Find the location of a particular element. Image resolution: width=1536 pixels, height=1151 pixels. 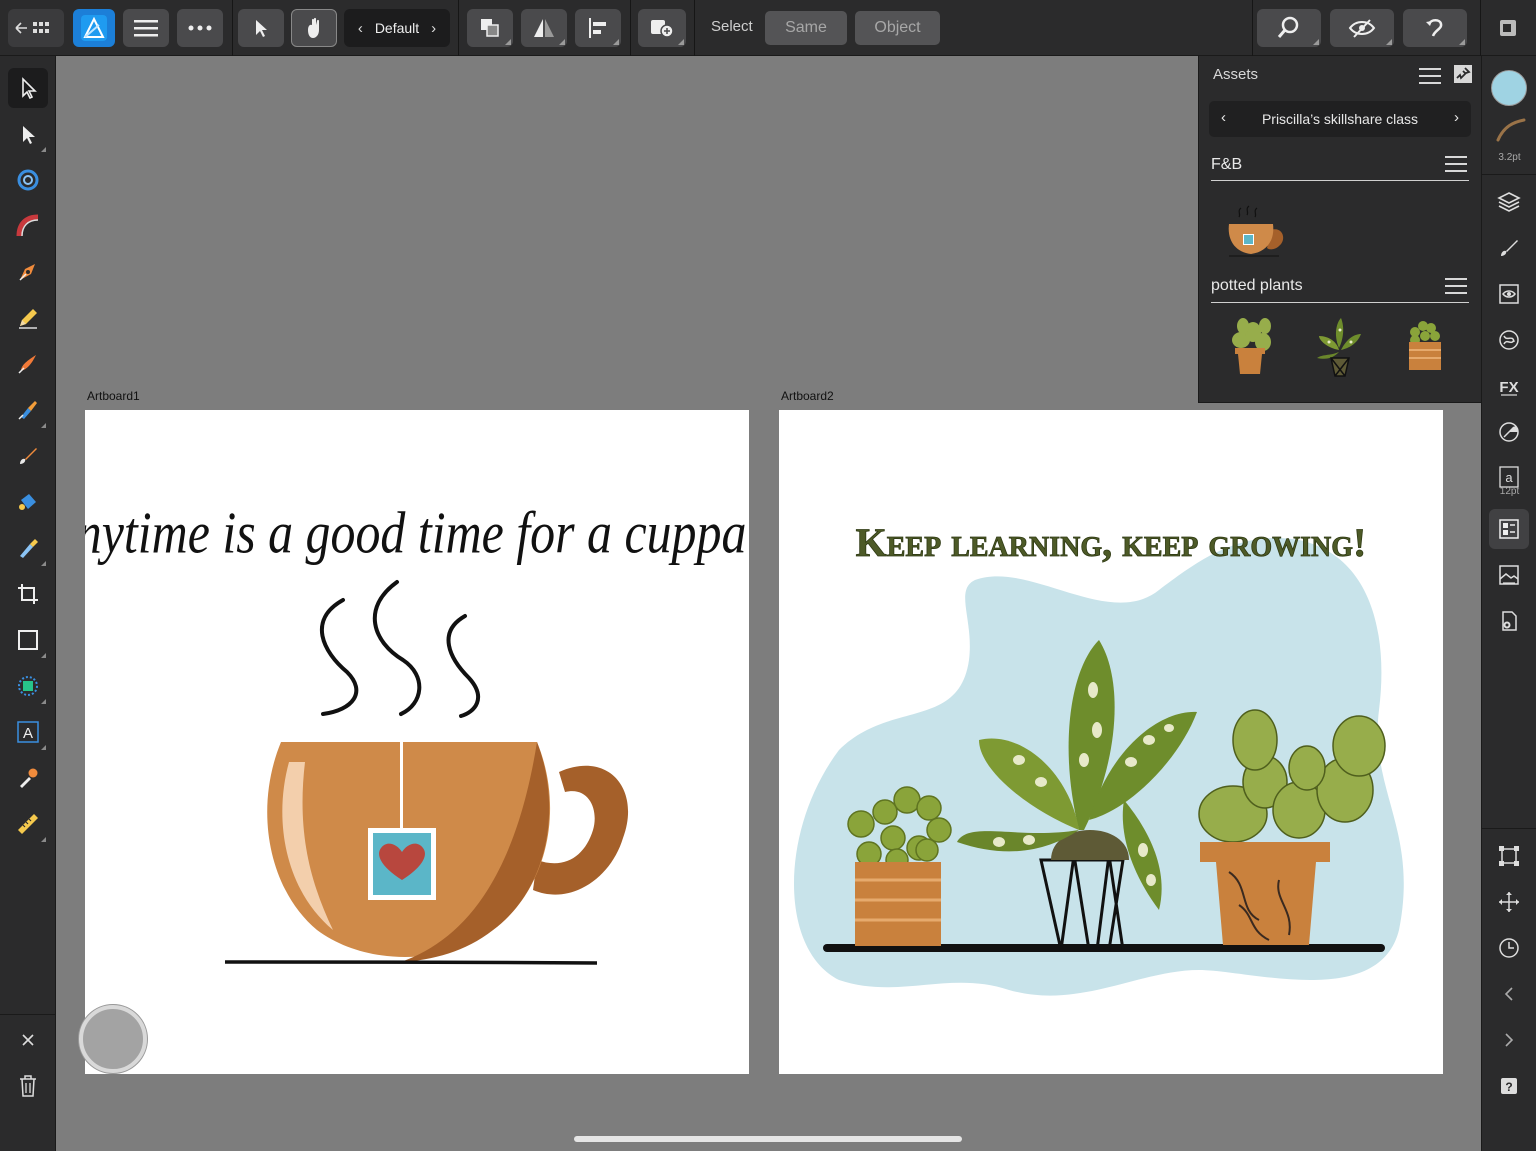

document-settings-panel-button is located at coordinates (1509, 621).